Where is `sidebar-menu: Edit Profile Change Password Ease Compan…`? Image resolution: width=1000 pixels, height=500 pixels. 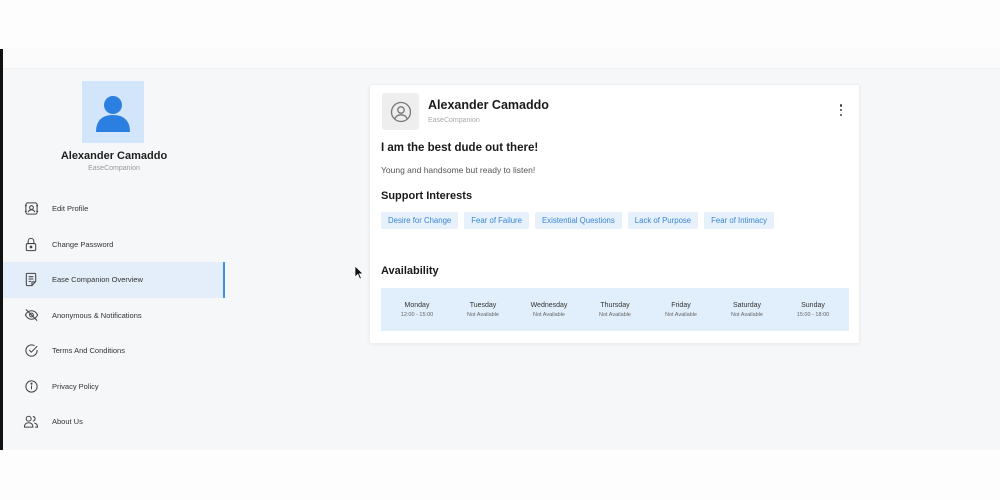
sidebar-menu: Edit Profile Change Password Ease Compan… is located at coordinates (114, 315).